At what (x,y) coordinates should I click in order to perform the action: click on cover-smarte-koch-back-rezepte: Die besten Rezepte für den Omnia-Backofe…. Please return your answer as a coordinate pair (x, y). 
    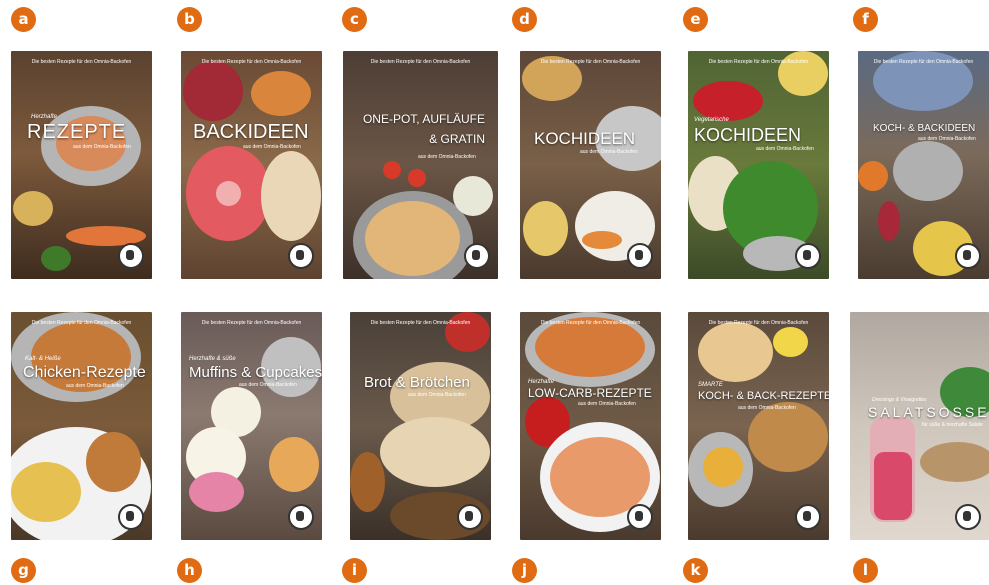
    Looking at the image, I should click on (758, 426).